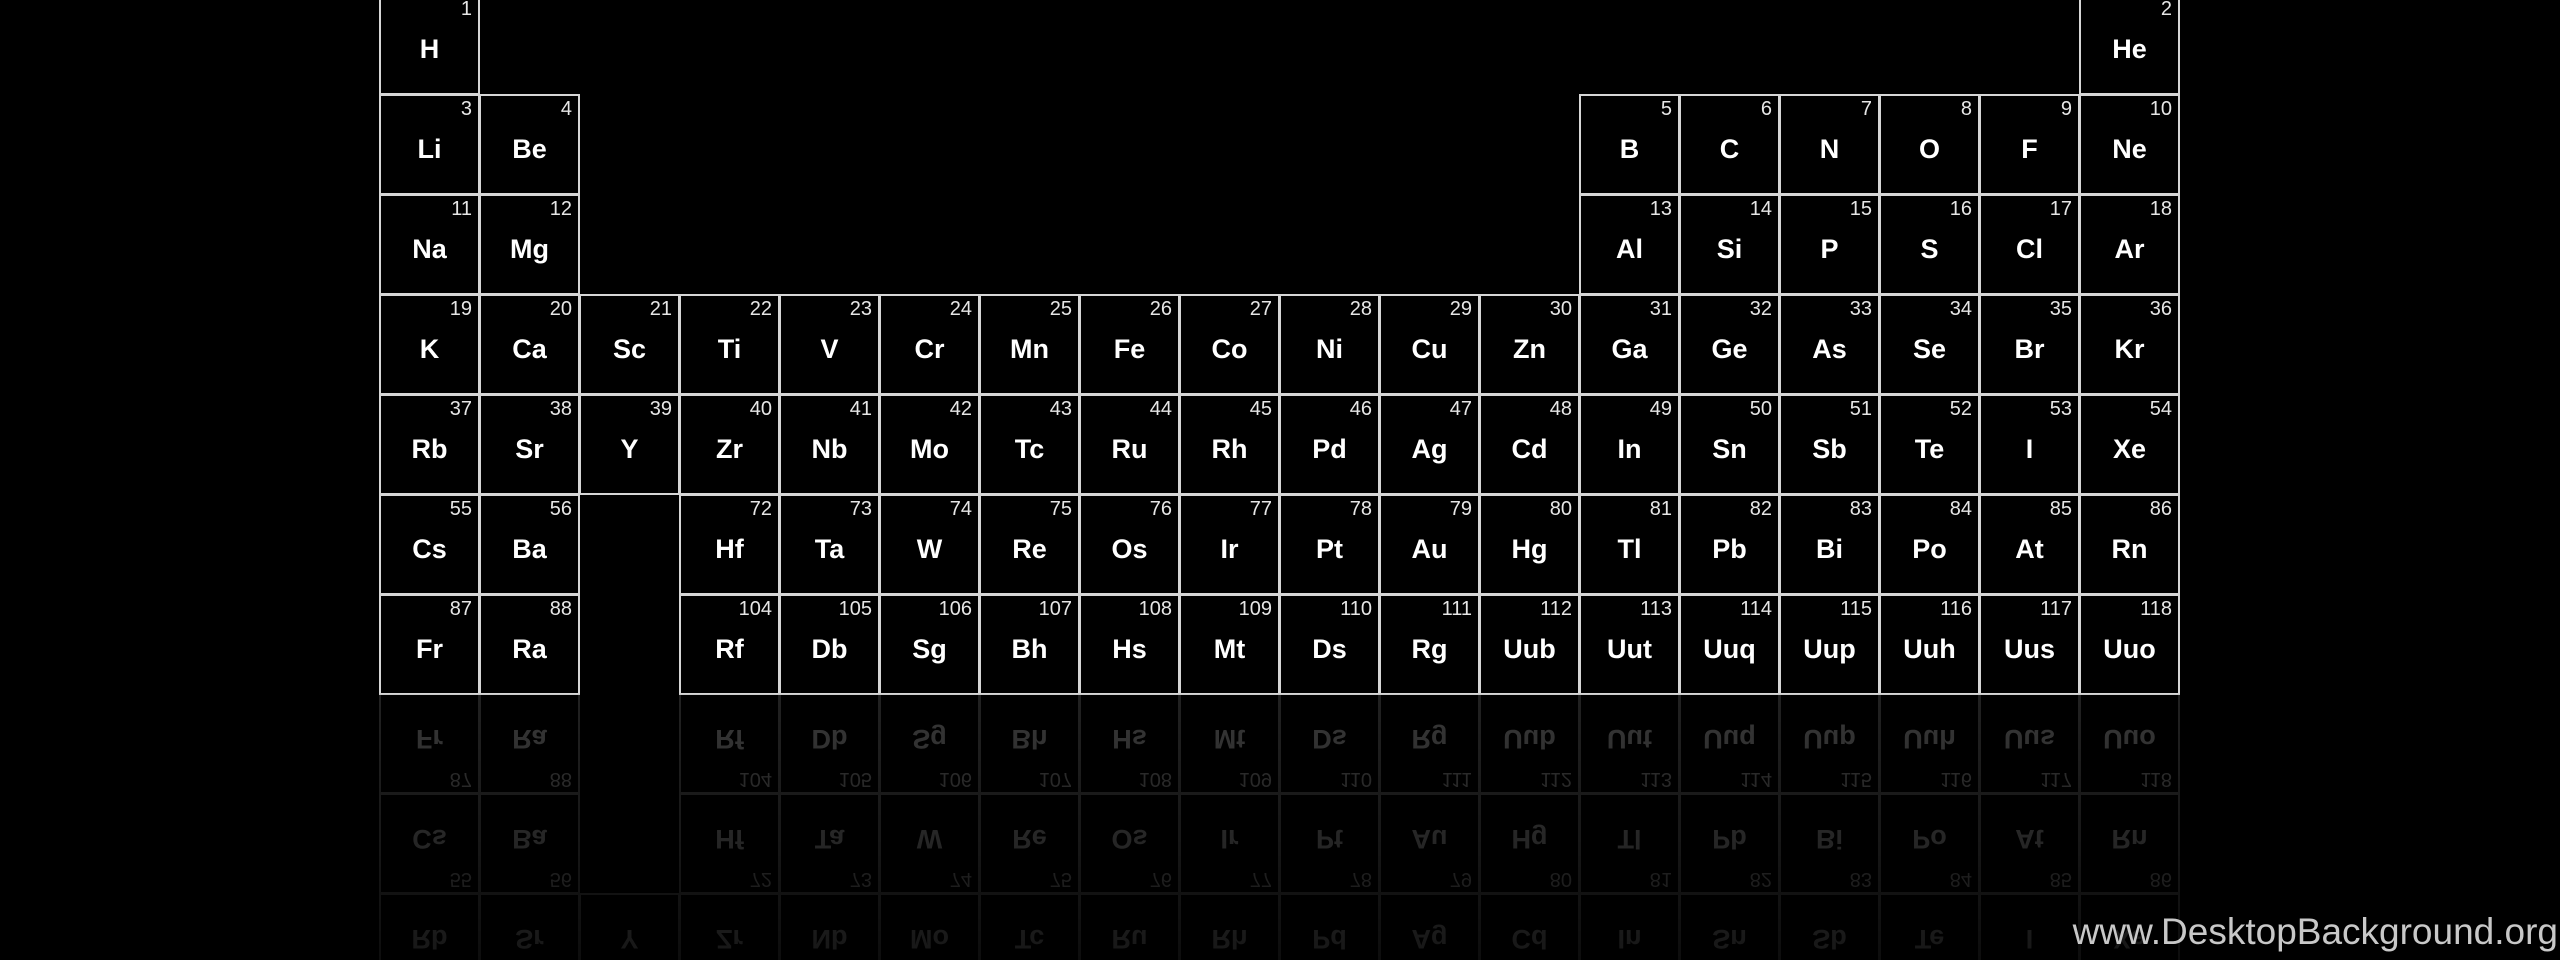 The image size is (2560, 960). I want to click on element-symbol: Nb, so click(829, 939).